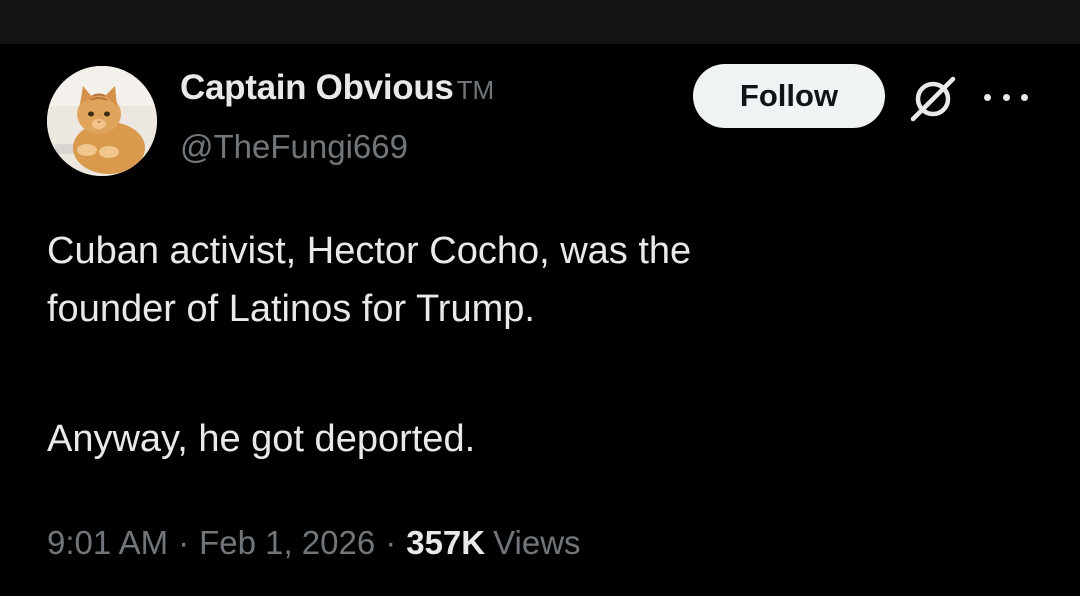 The height and width of the screenshot is (596, 1080). I want to click on author-display-name: Captain Obvious, so click(317, 88).